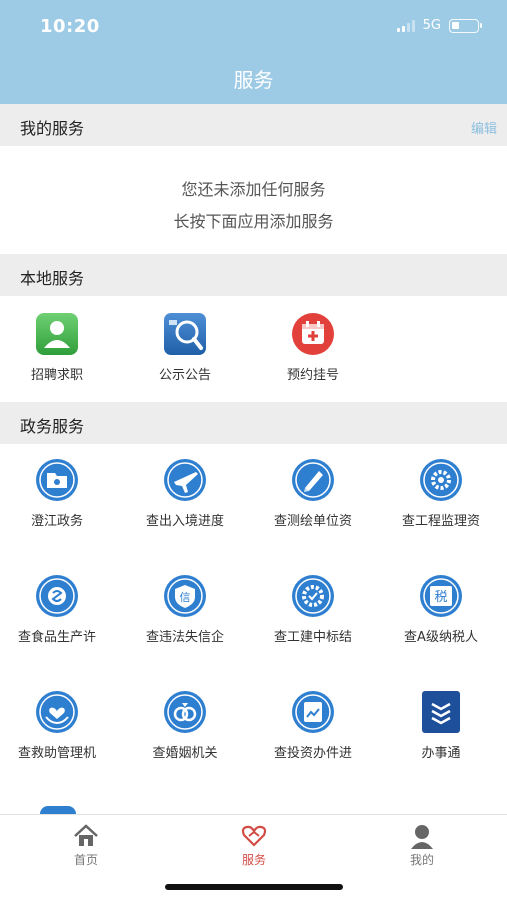 This screenshot has height=900, width=507. I want to click on status-time: 10:20, so click(70, 26).